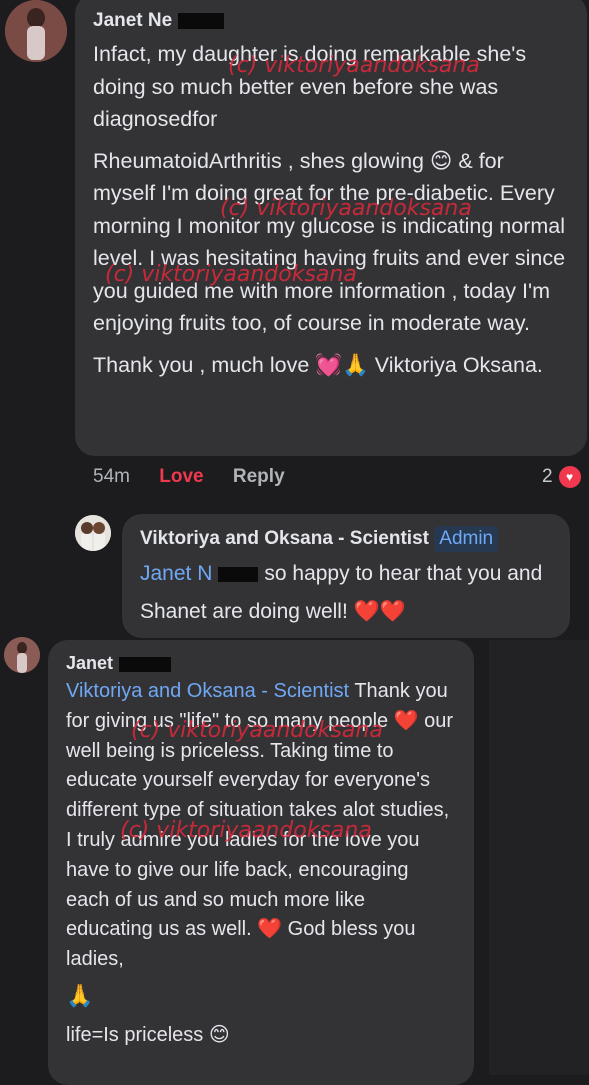  What do you see at coordinates (259, 476) in the screenshot?
I see `reply-button: Reply` at bounding box center [259, 476].